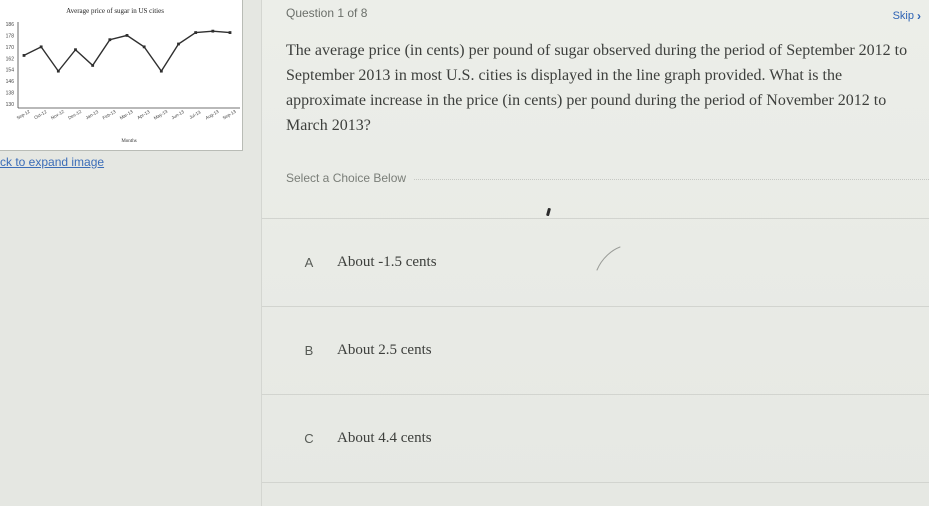 The image size is (929, 506). Describe the element at coordinates (384, 350) in the screenshot. I see `choice-text: About 2.5 cents` at that location.